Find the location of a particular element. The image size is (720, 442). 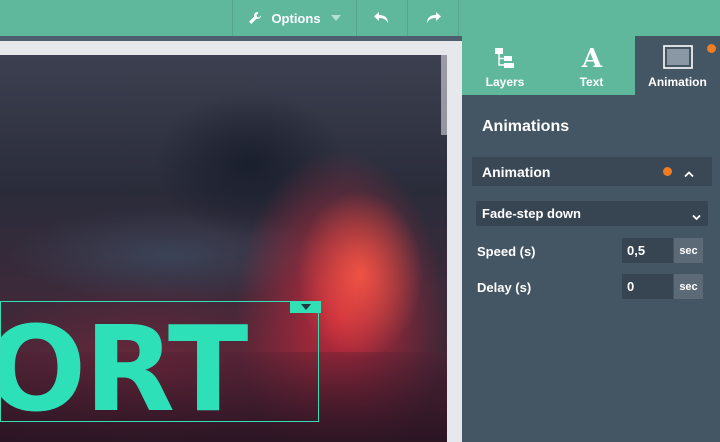

notification-dot is located at coordinates (711, 48).